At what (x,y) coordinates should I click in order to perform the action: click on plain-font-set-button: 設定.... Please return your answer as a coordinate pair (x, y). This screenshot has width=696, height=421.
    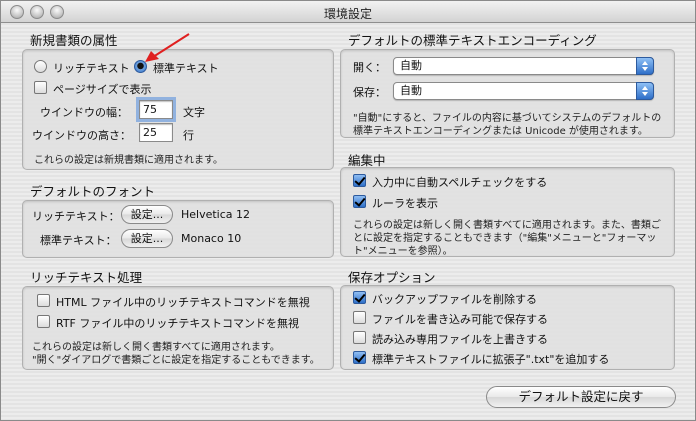
    Looking at the image, I should click on (147, 238).